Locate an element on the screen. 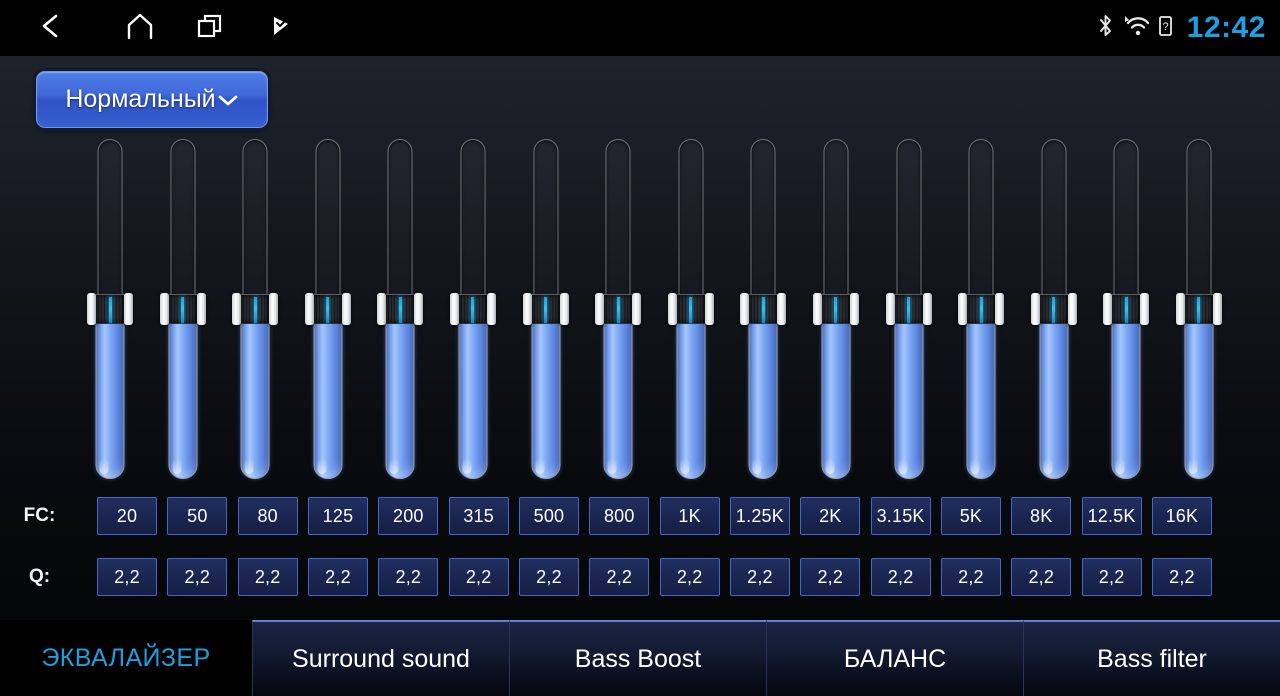  recents-button is located at coordinates (210, 28).